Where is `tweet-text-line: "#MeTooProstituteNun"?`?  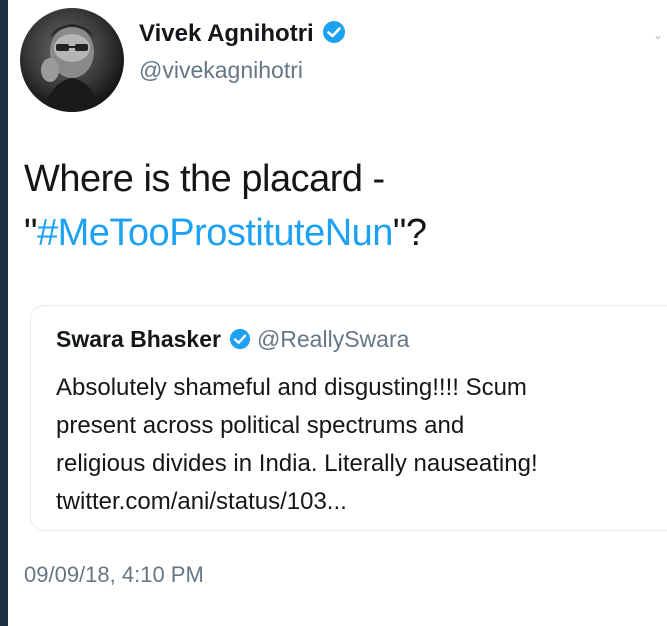
tweet-text-line: "#MeTooProstituteNun"? is located at coordinates (339, 233).